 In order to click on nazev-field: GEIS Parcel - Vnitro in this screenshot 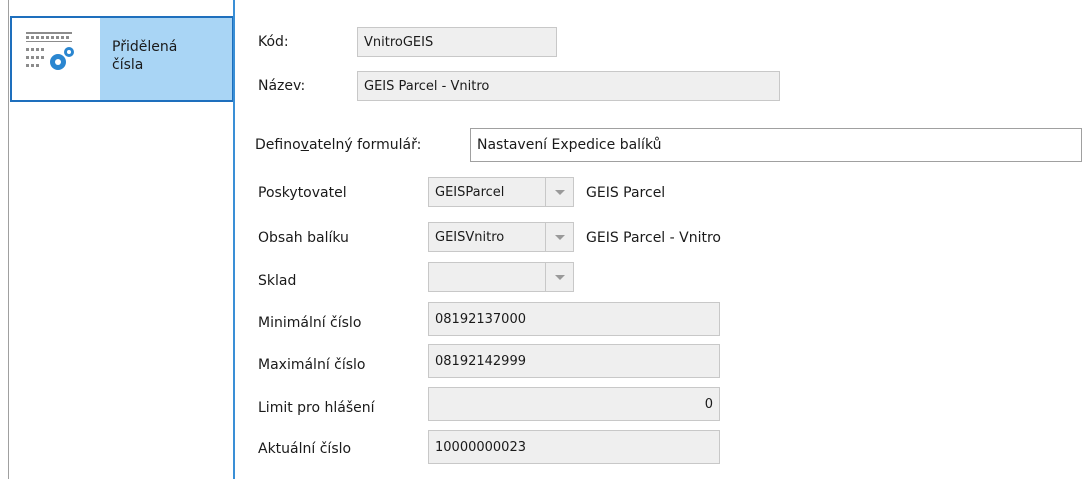, I will do `click(568, 86)`.